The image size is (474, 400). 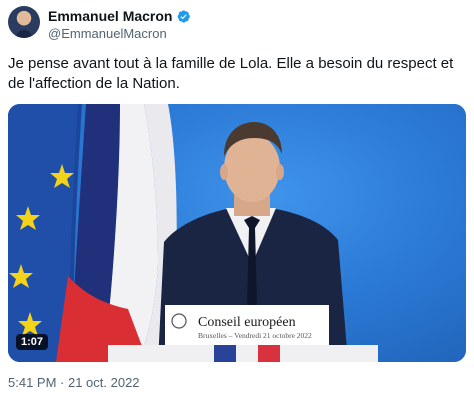 What do you see at coordinates (255, 335) in the screenshot?
I see `podium-subtitle: Bruxelles – Vendredi 21 octobre 2022` at bounding box center [255, 335].